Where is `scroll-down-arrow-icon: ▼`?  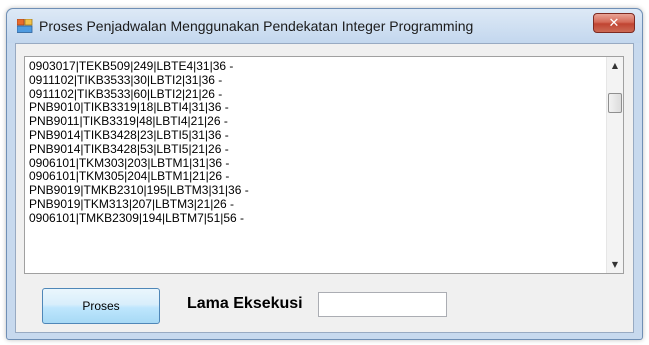
scroll-down-arrow-icon: ▼ is located at coordinates (615, 264).